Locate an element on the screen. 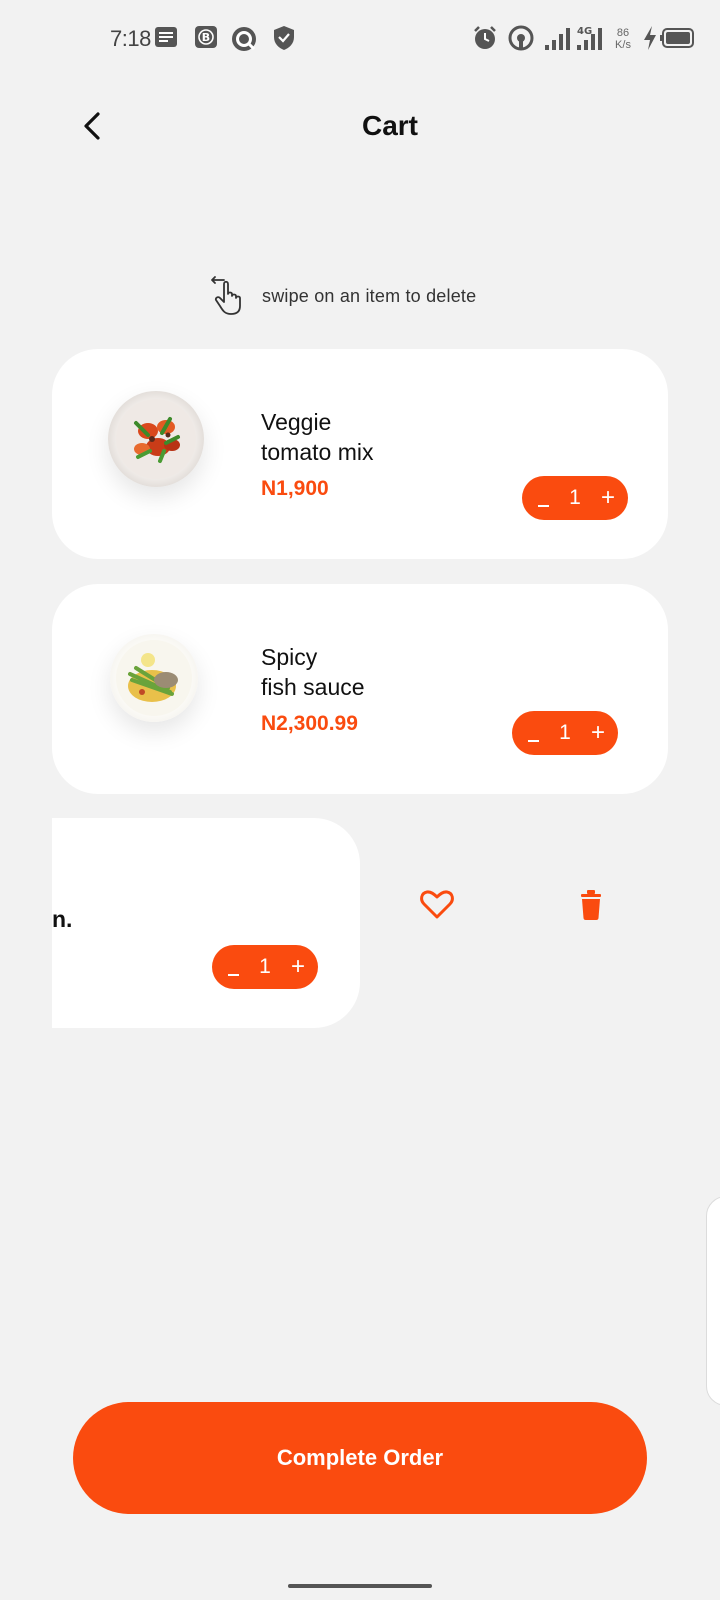 Image resolution: width=720 pixels, height=1600 pixels. delete-button is located at coordinates (591, 904).